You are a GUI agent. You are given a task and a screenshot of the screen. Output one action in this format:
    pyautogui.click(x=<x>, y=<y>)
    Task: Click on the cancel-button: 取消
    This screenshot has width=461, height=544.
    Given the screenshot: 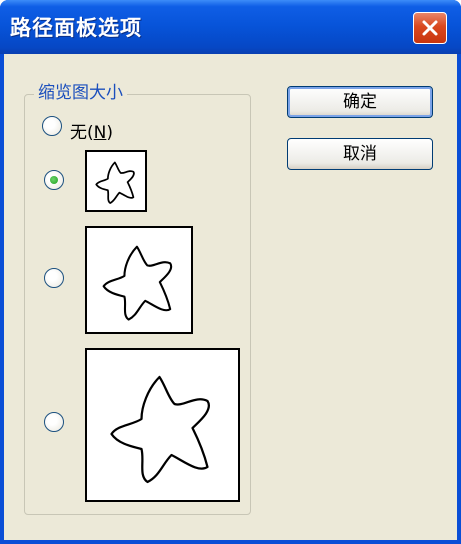 What is the action you would take?
    pyautogui.click(x=360, y=154)
    